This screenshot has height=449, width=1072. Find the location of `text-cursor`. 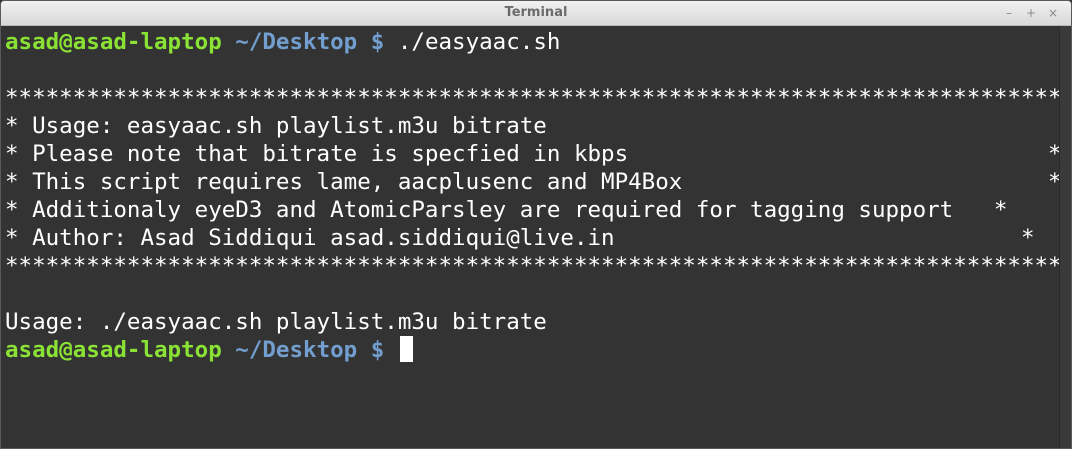

text-cursor is located at coordinates (406, 349).